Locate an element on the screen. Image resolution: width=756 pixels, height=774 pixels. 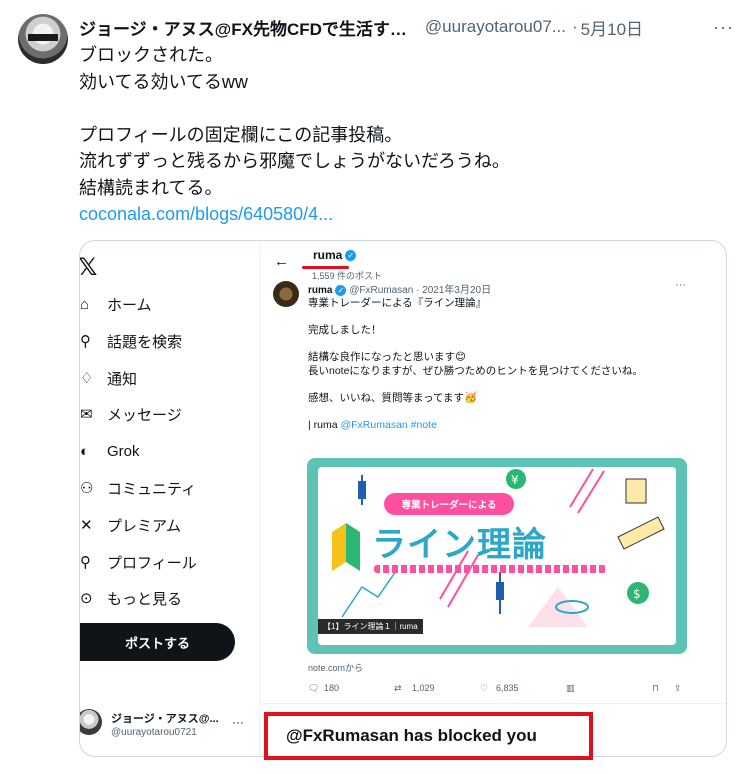
profile-name: ruma ✓ is located at coordinates (335, 255).